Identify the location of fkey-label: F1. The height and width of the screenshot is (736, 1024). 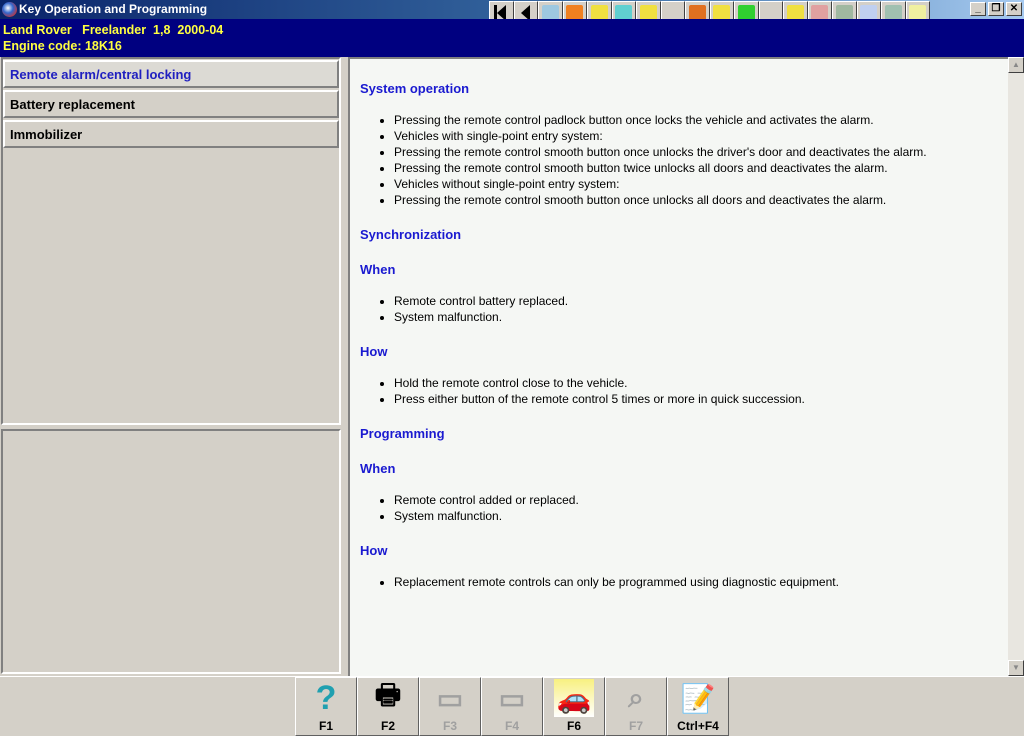
(325, 726).